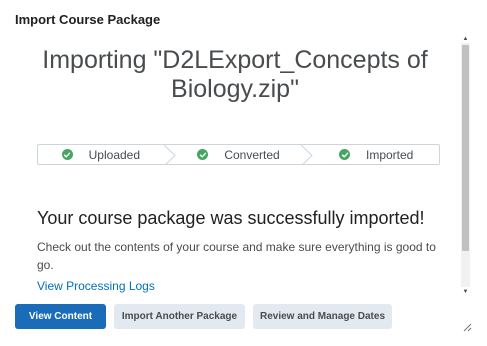 The height and width of the screenshot is (346, 487). I want to click on view-content-button: View Content, so click(60, 316).